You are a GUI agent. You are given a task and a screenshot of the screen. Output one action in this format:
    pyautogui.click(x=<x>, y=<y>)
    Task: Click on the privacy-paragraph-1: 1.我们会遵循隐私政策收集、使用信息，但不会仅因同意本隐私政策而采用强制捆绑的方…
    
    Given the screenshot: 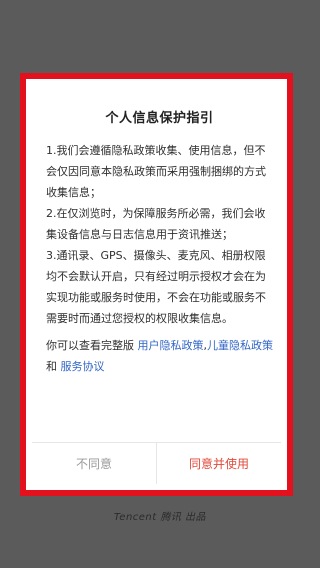 What is the action you would take?
    pyautogui.click(x=156, y=171)
    